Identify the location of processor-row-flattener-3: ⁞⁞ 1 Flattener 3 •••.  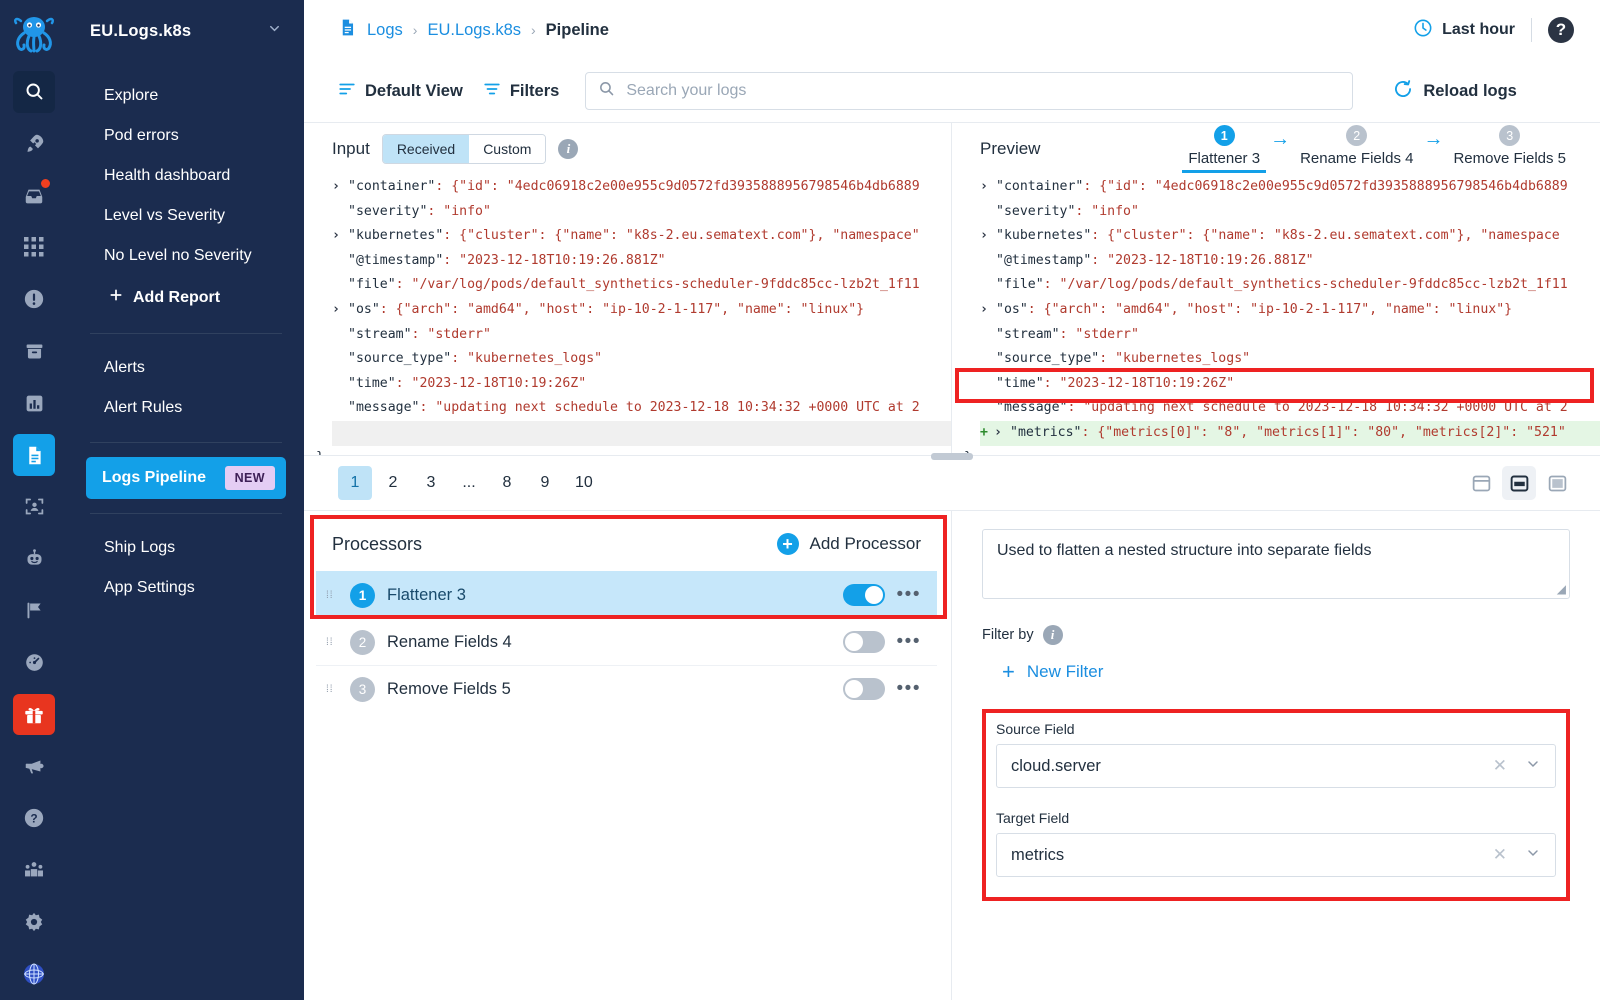
(626, 594).